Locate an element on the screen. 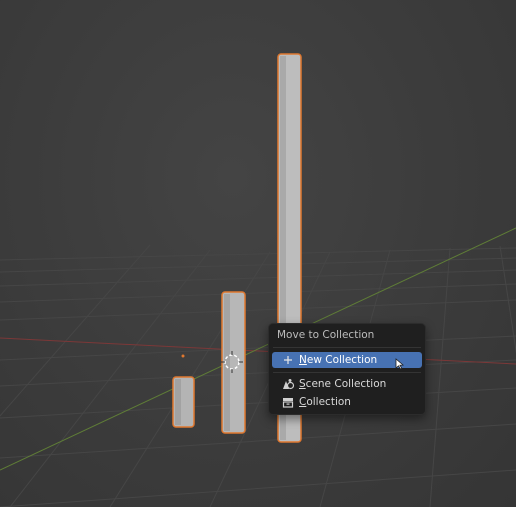 The image size is (516, 507). collection-label: Collection is located at coordinates (325, 402).